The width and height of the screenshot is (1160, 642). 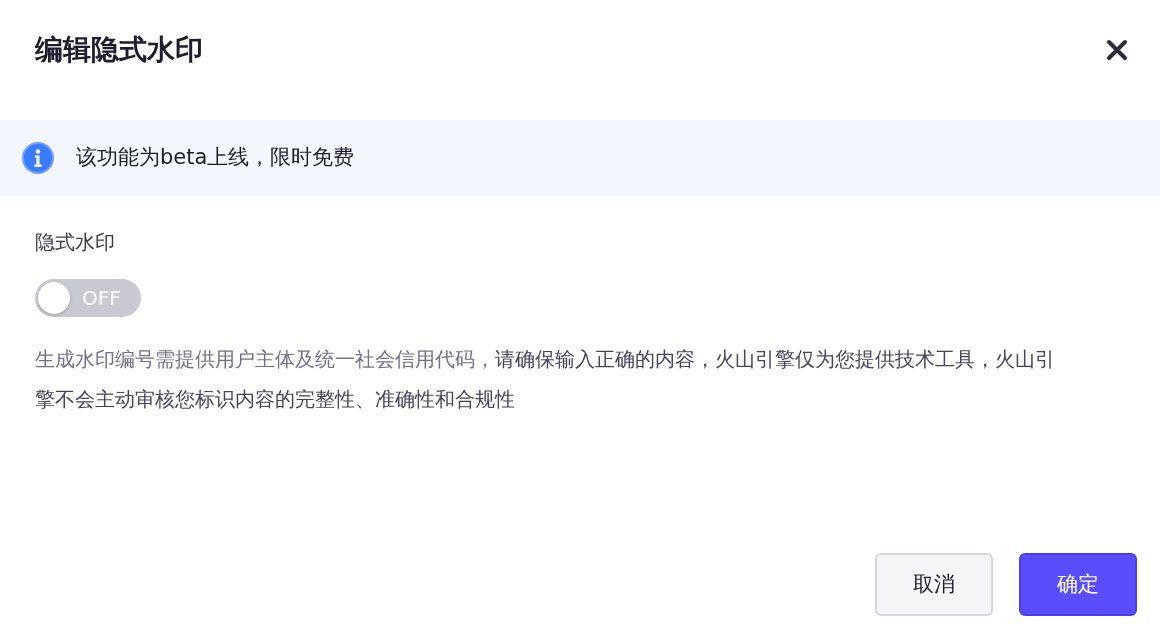 What do you see at coordinates (75, 242) in the screenshot?
I see `field-label: 隐式水印` at bounding box center [75, 242].